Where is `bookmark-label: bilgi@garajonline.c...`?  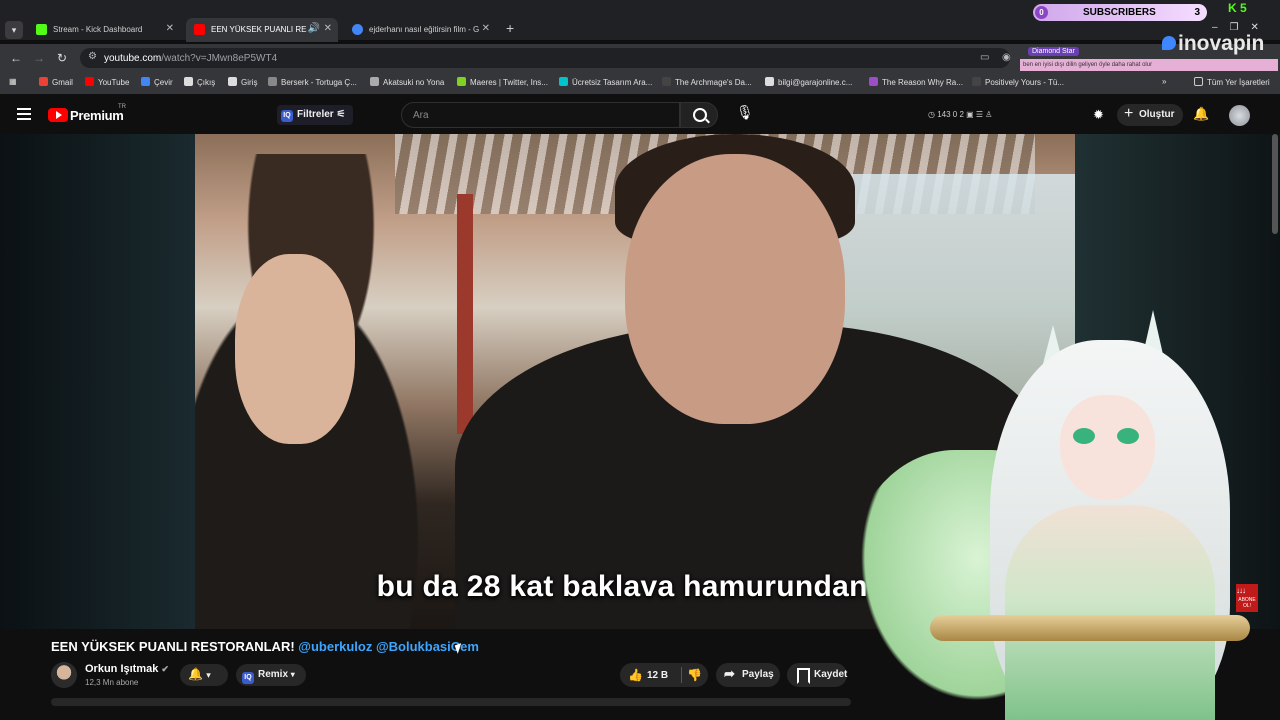 bookmark-label: bilgi@garajonline.c... is located at coordinates (815, 82).